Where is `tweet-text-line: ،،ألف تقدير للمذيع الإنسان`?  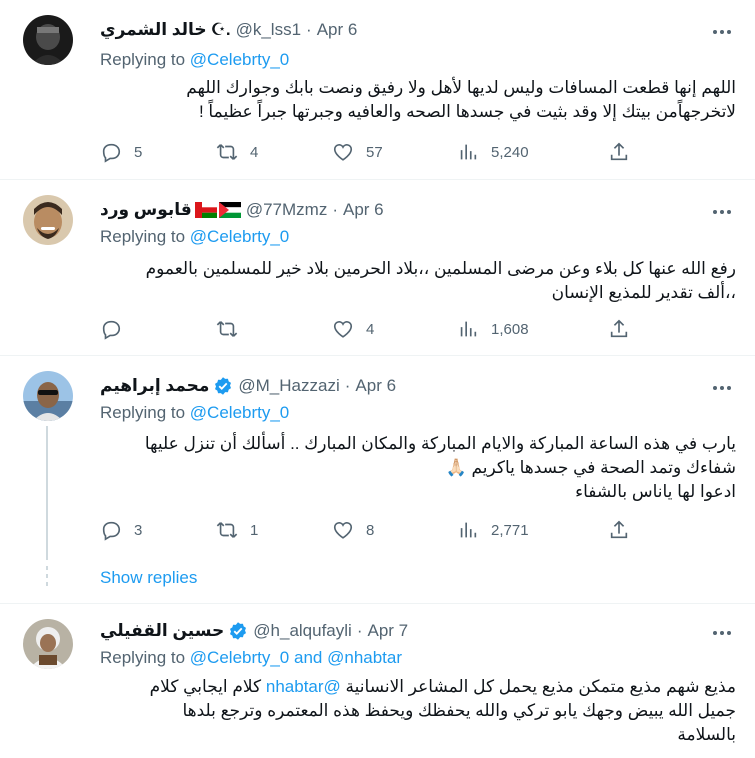
tweet-text-line: ،،ألف تقدير للمذيع الإنسان is located at coordinates (643, 292).